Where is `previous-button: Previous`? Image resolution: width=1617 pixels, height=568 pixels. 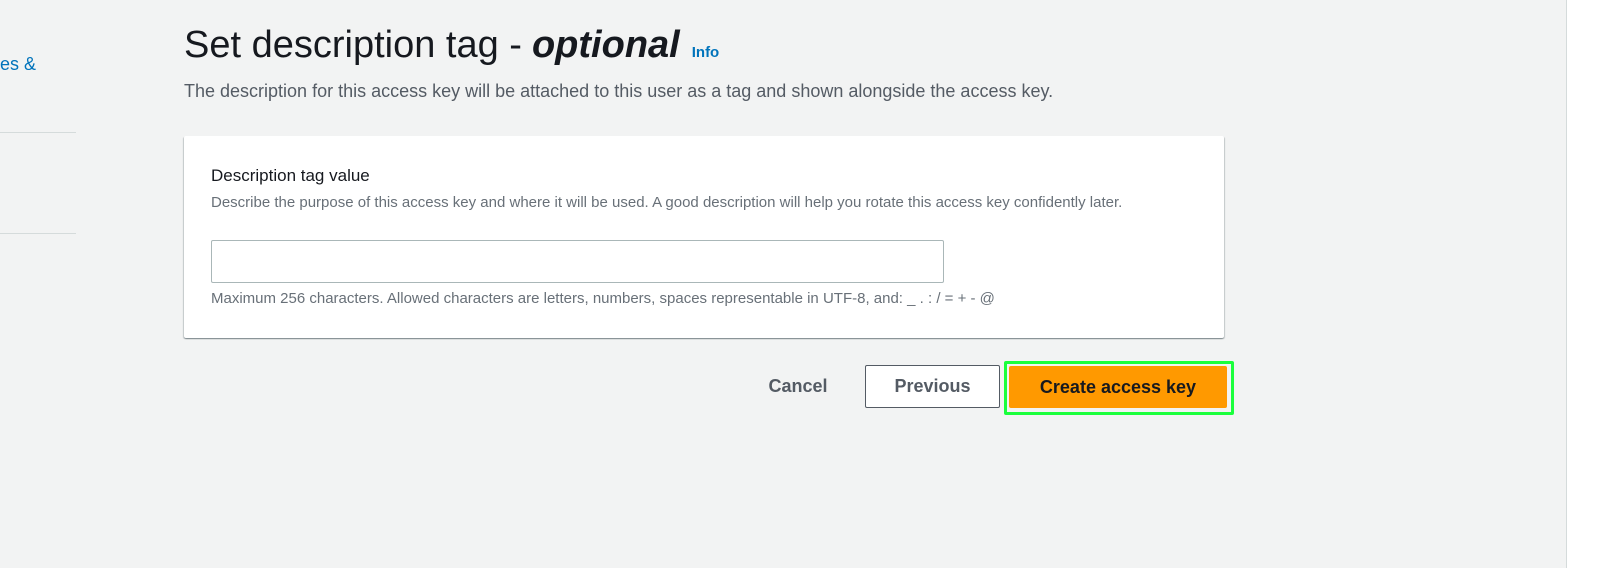 previous-button: Previous is located at coordinates (932, 386).